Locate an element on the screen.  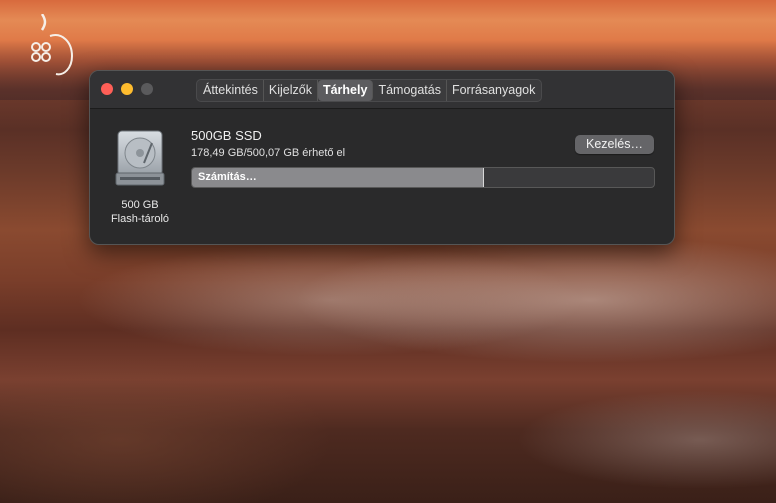
tab-support: Támogatás is located at coordinates (410, 90).